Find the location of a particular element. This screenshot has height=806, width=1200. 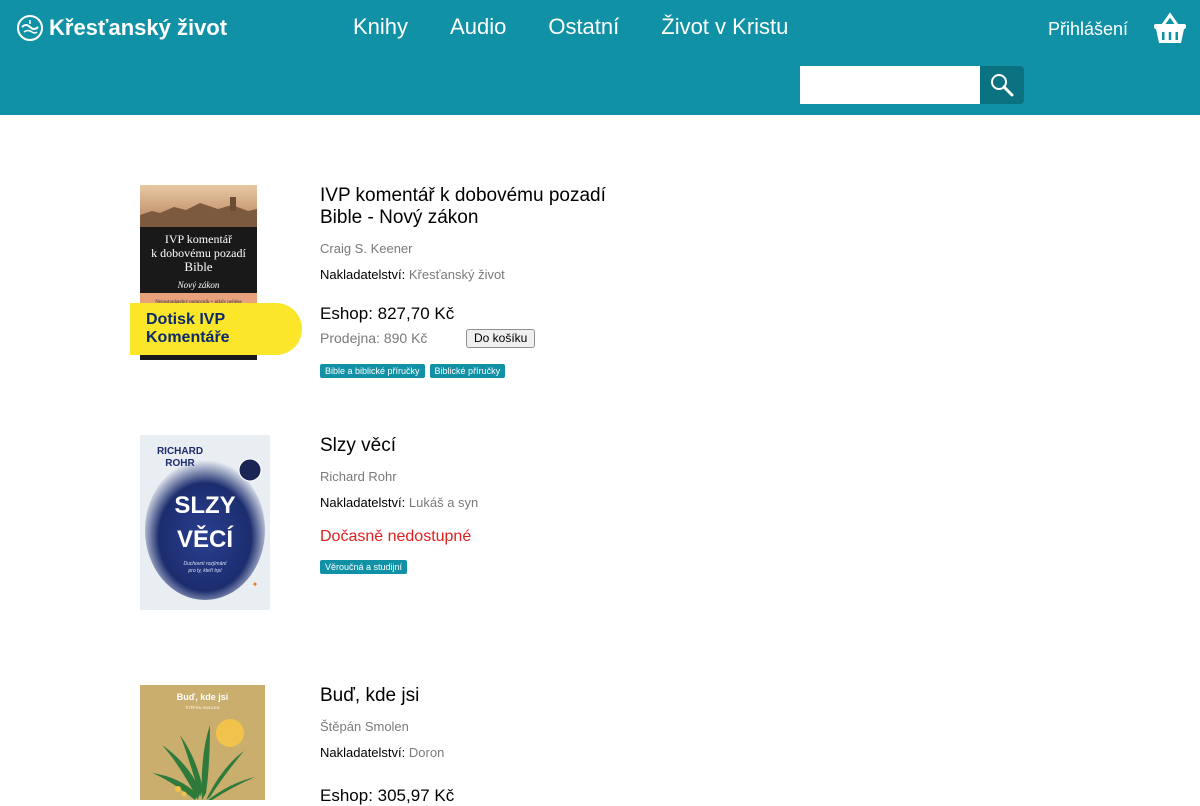

product-author: Richard Rohr is located at coordinates (480, 476).